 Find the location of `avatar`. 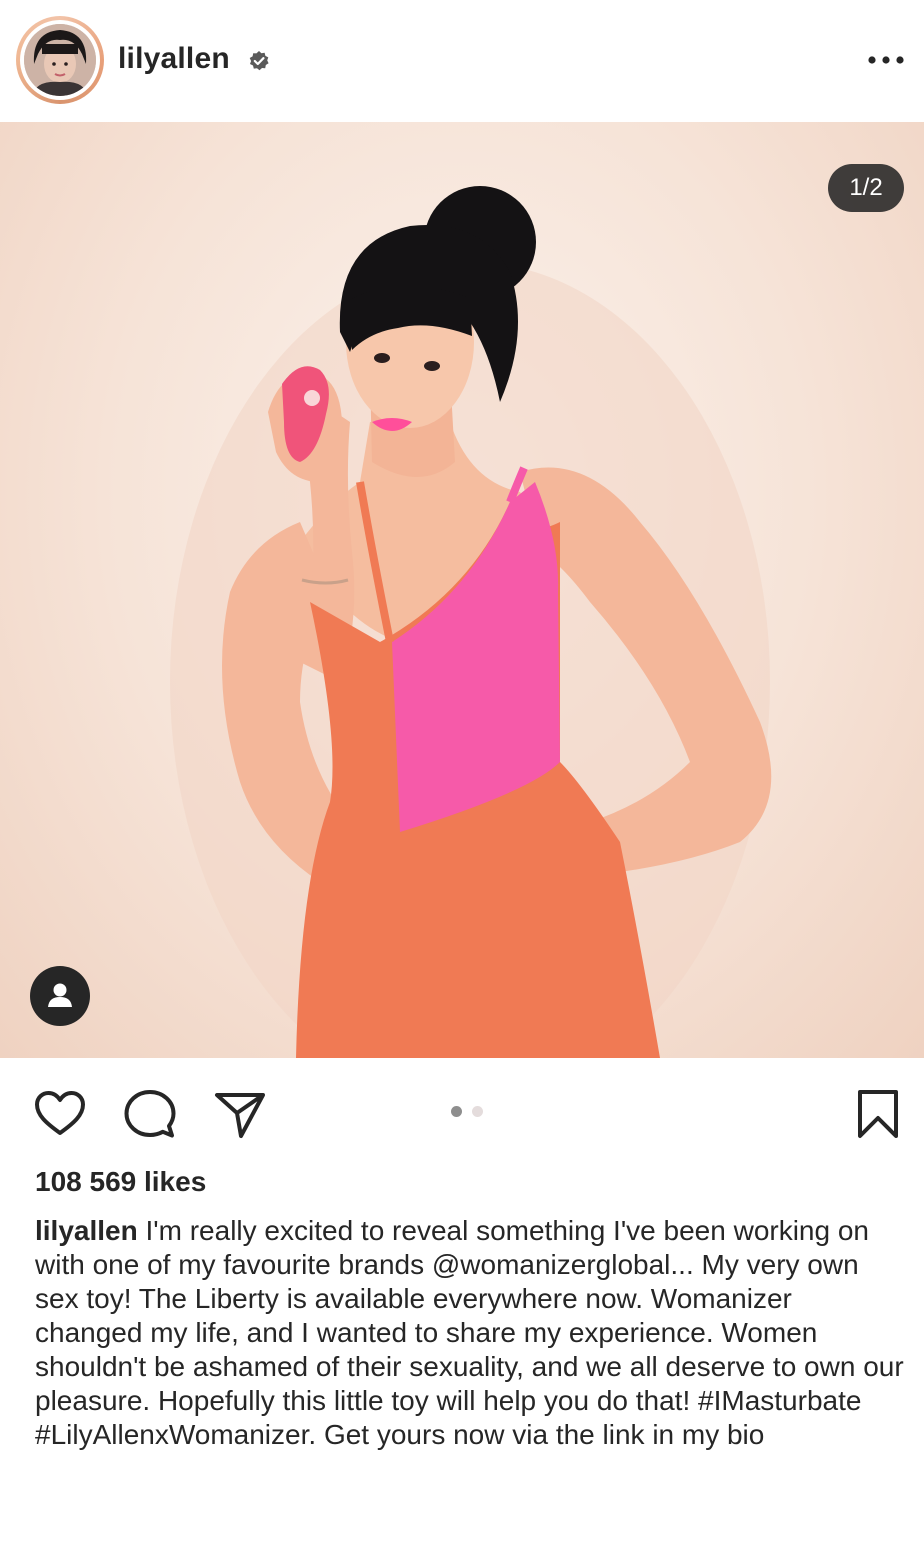

avatar is located at coordinates (60, 60).